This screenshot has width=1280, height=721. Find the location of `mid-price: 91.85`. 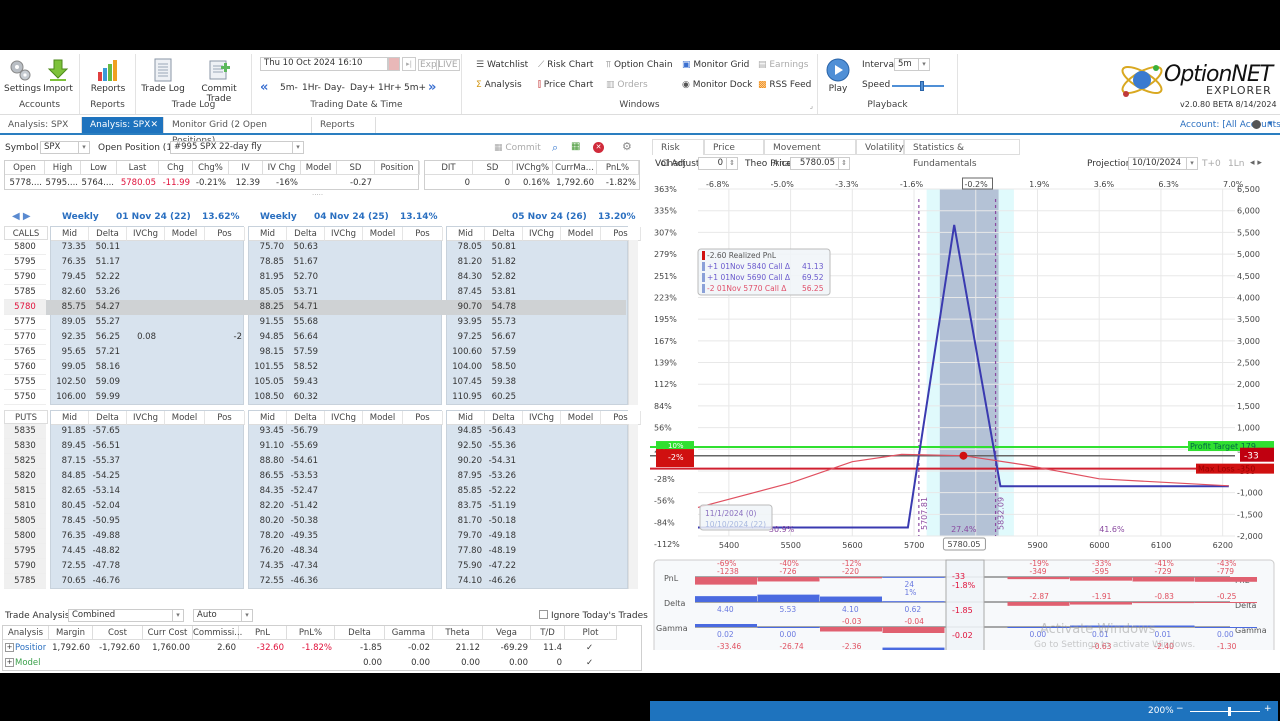

mid-price: 91.85 is located at coordinates (68, 431).